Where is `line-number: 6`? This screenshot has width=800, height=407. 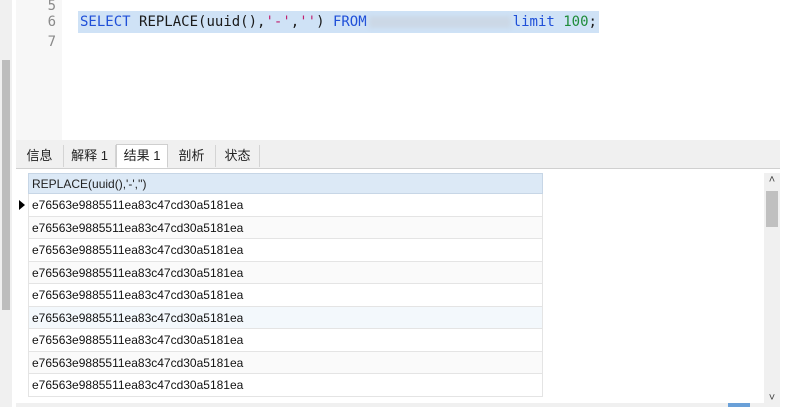 line-number: 6 is located at coordinates (51, 22).